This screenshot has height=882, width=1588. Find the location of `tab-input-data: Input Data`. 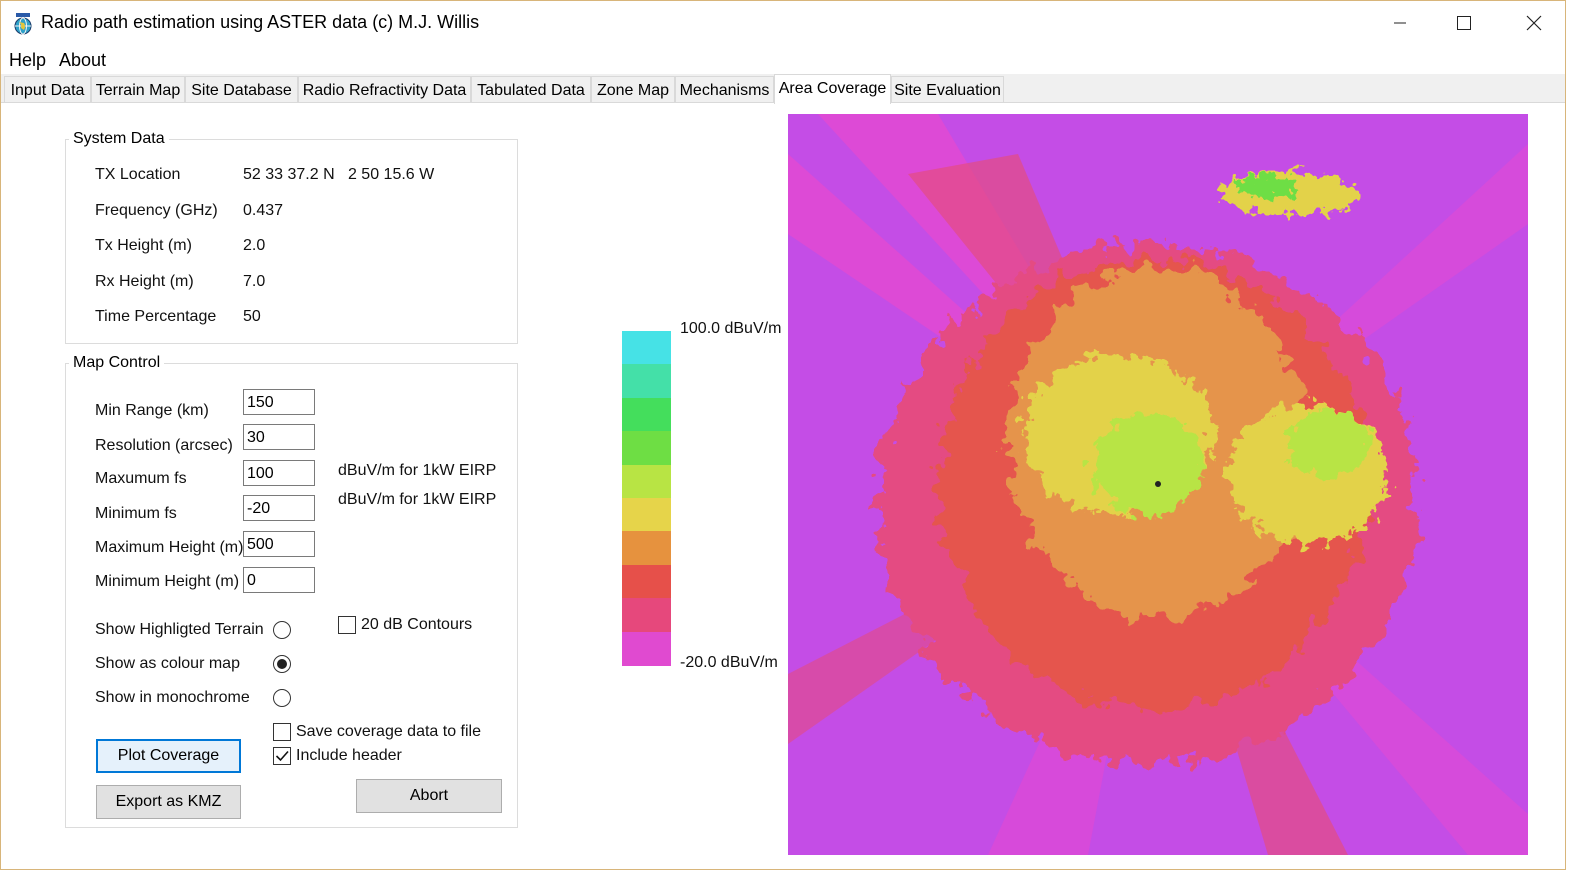

tab-input-data: Input Data is located at coordinates (47, 89).